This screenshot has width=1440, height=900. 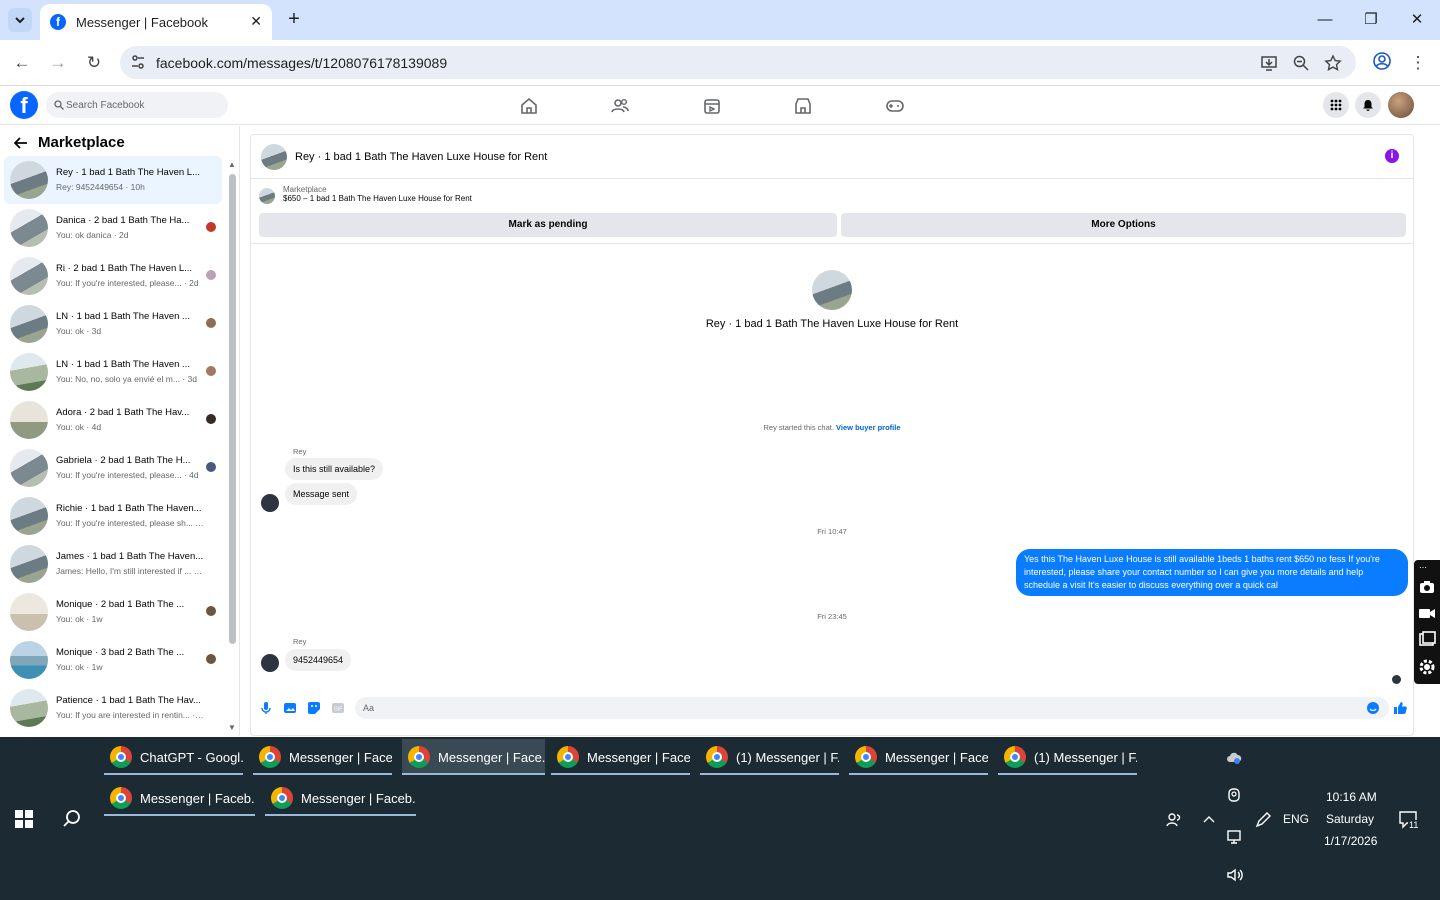 What do you see at coordinates (137, 105) in the screenshot?
I see `facebook-search-input: Search Facebook` at bounding box center [137, 105].